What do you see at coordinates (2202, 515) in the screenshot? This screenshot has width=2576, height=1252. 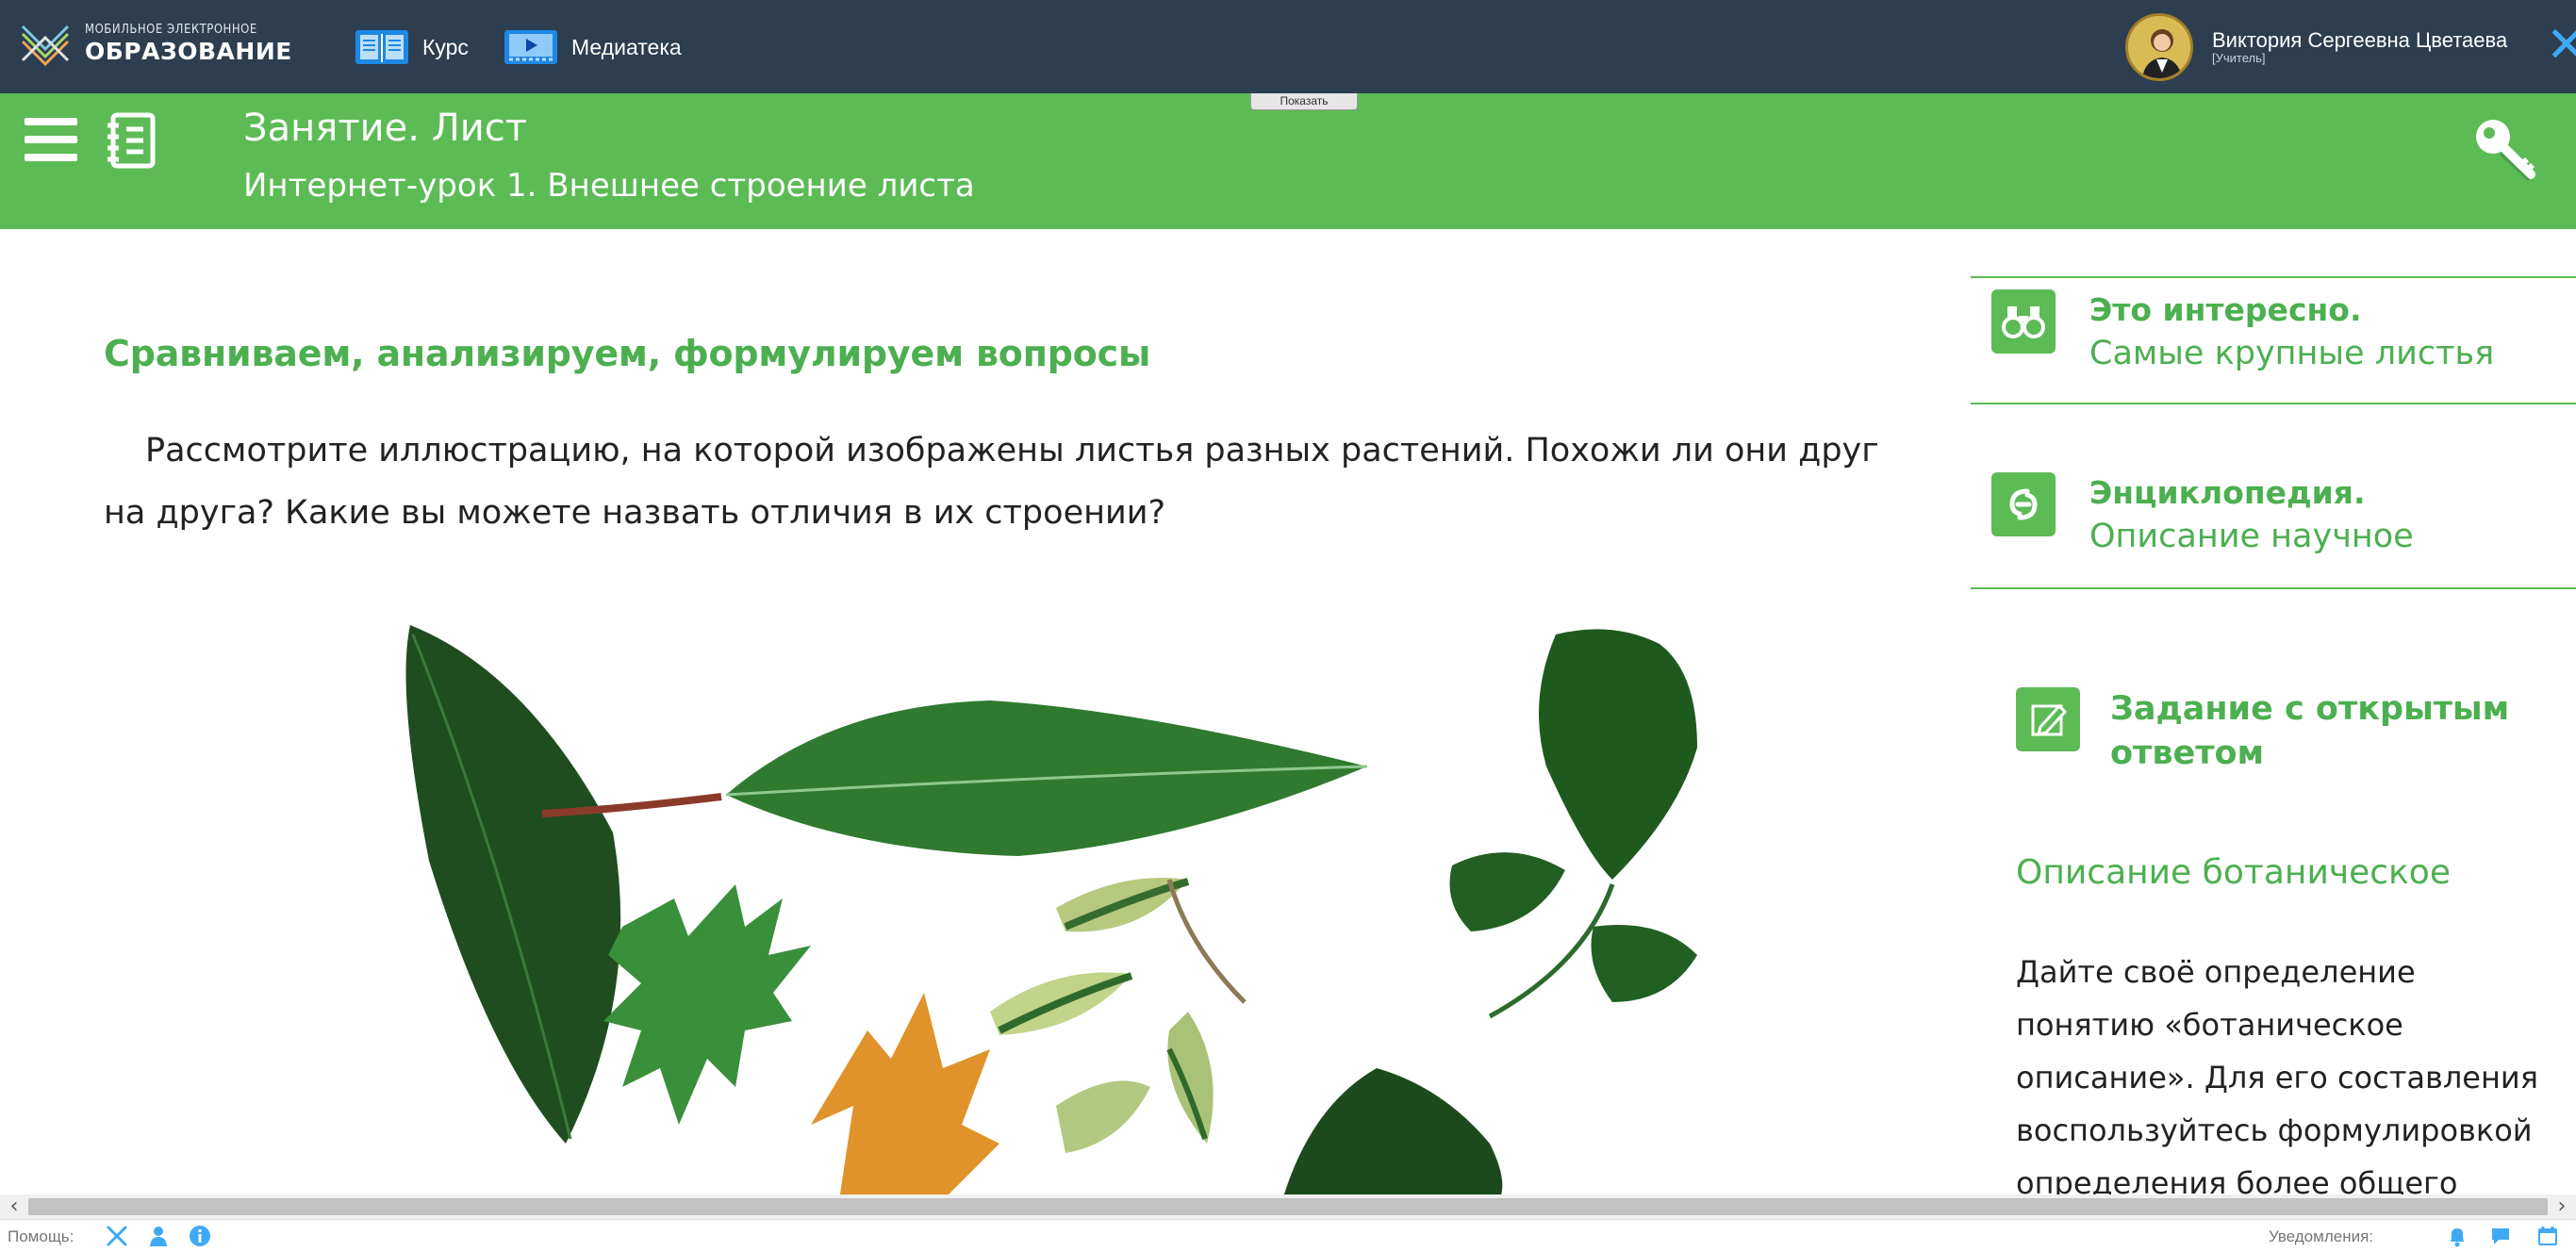 I see `sidebar-item-encyclopedia: Энциклопедия. Описание научное` at bounding box center [2202, 515].